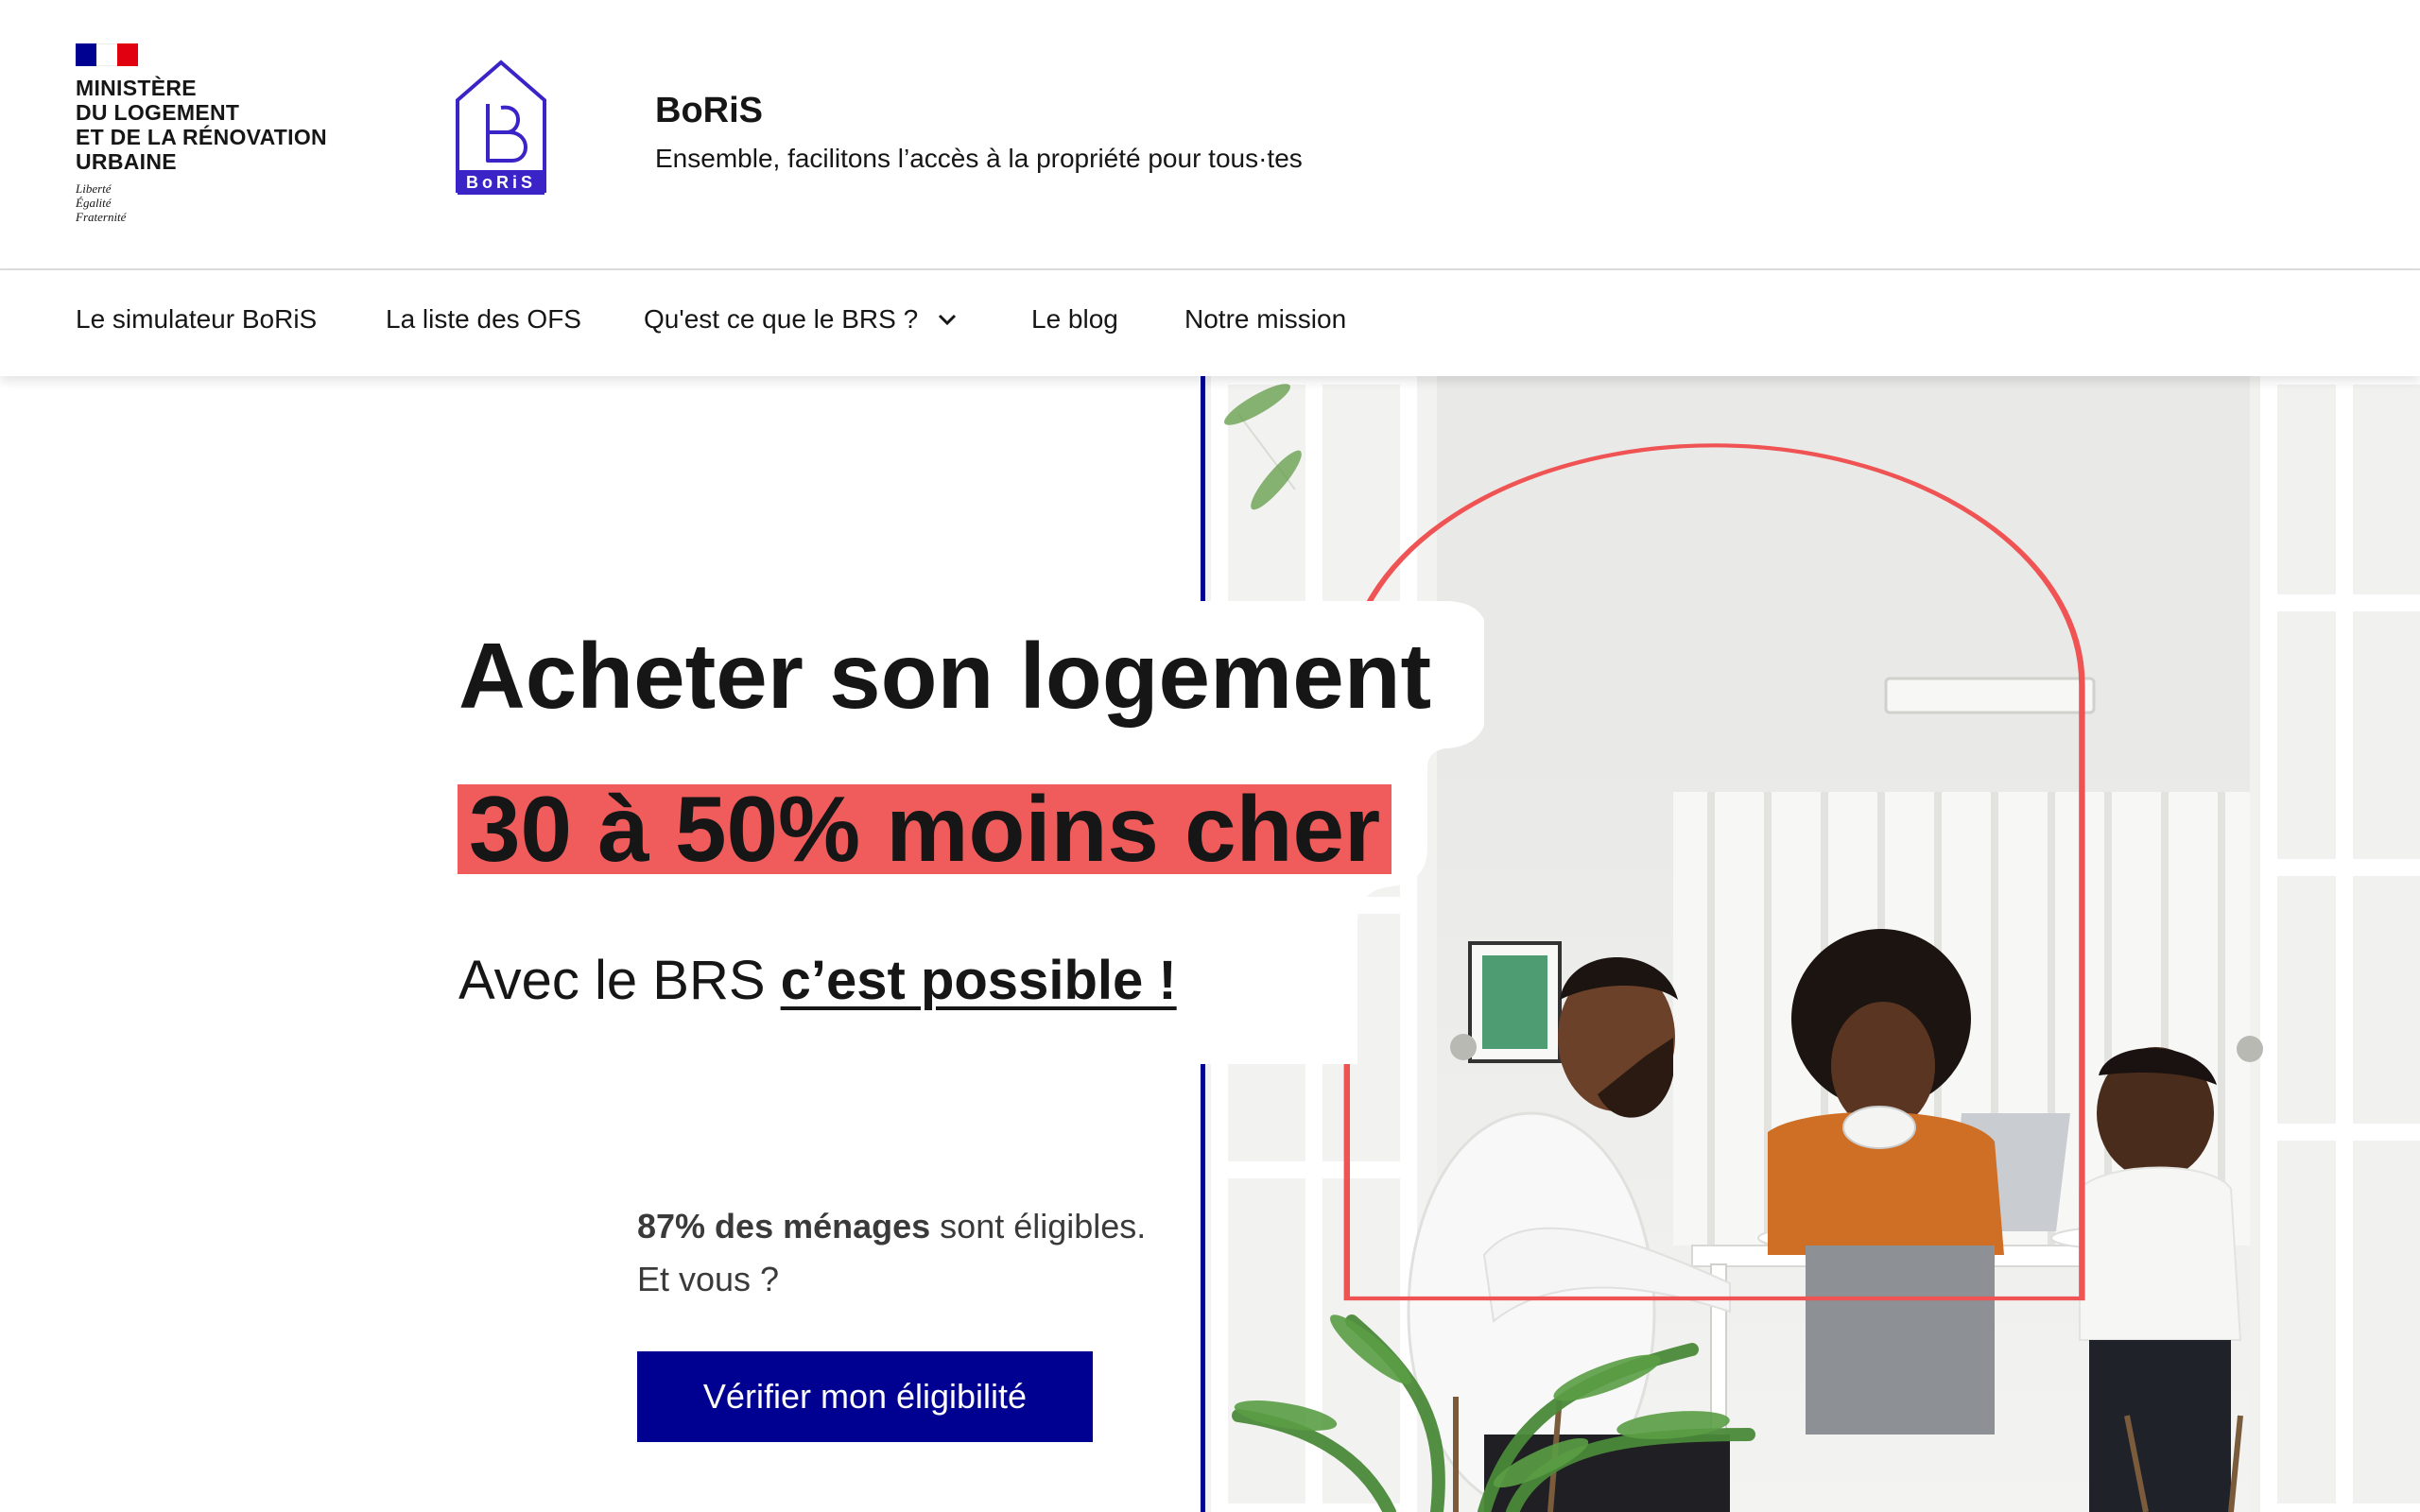 This screenshot has width=2420, height=1512. Describe the element at coordinates (948, 320) in the screenshot. I see `chevron-down-icon` at that location.